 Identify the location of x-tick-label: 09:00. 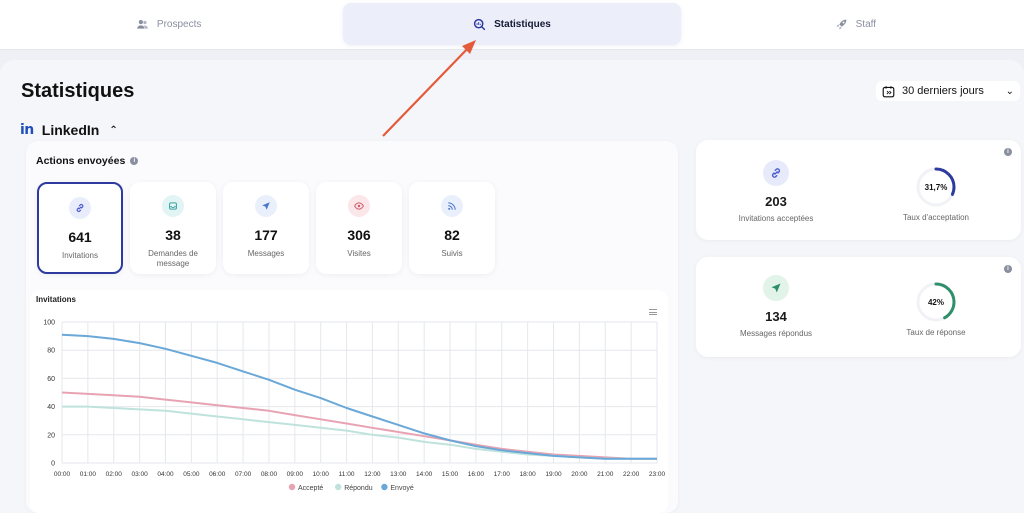
(295, 474).